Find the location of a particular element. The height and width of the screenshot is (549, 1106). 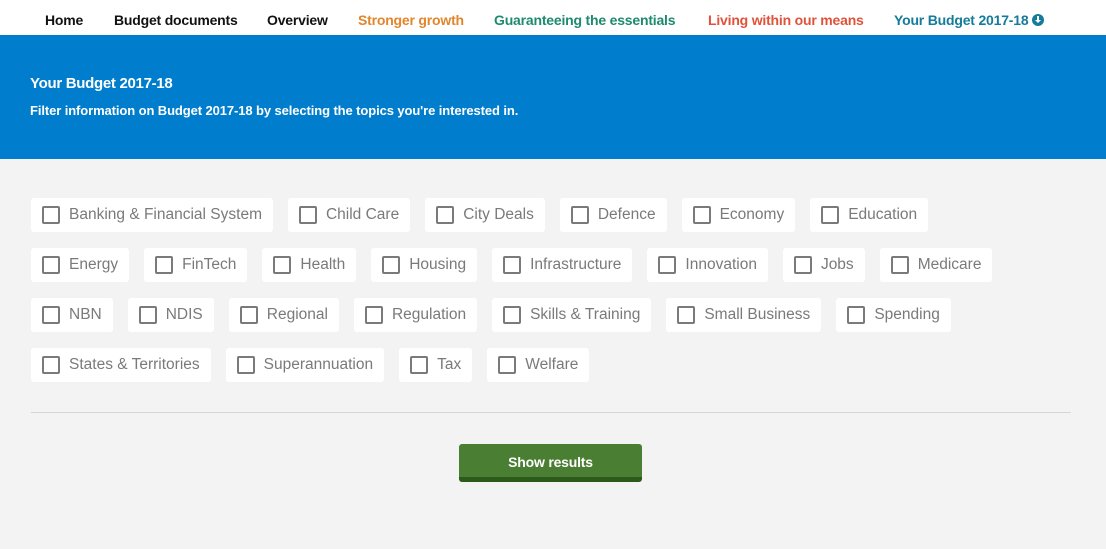

topic-chip-city-deals: City Deals is located at coordinates (485, 215).